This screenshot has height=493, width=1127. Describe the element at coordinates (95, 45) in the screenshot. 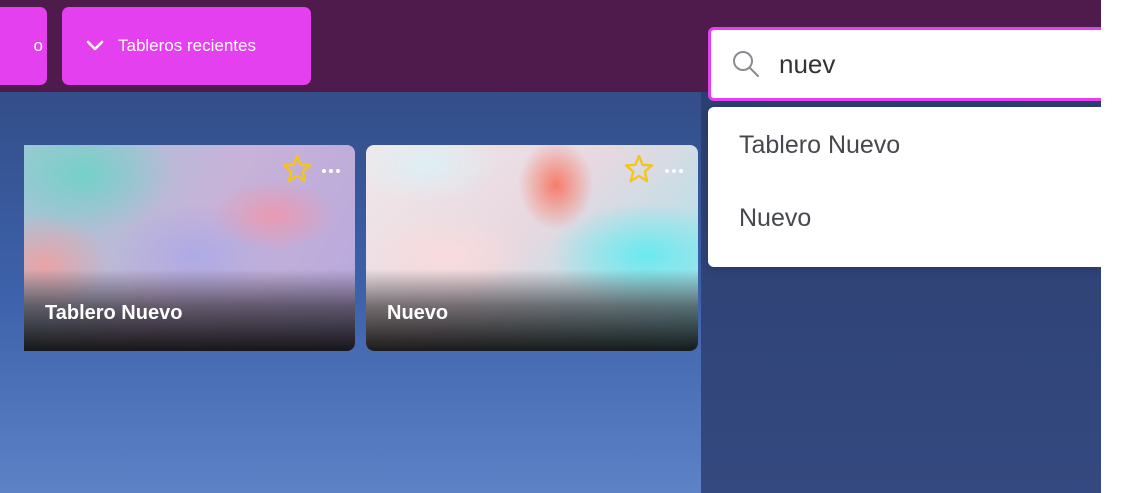

I see `chevron-down-icon` at that location.